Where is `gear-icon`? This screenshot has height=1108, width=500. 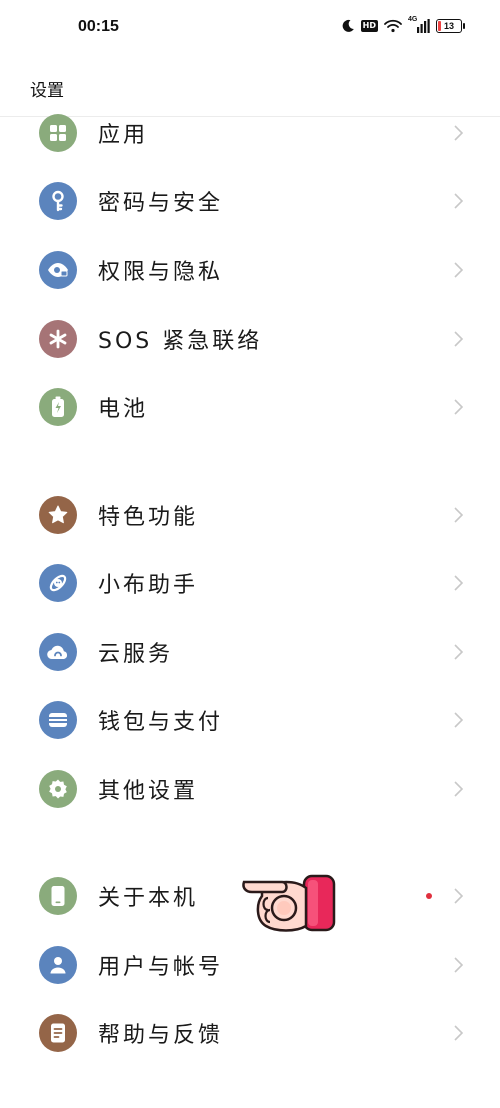
gear-icon is located at coordinates (58, 789).